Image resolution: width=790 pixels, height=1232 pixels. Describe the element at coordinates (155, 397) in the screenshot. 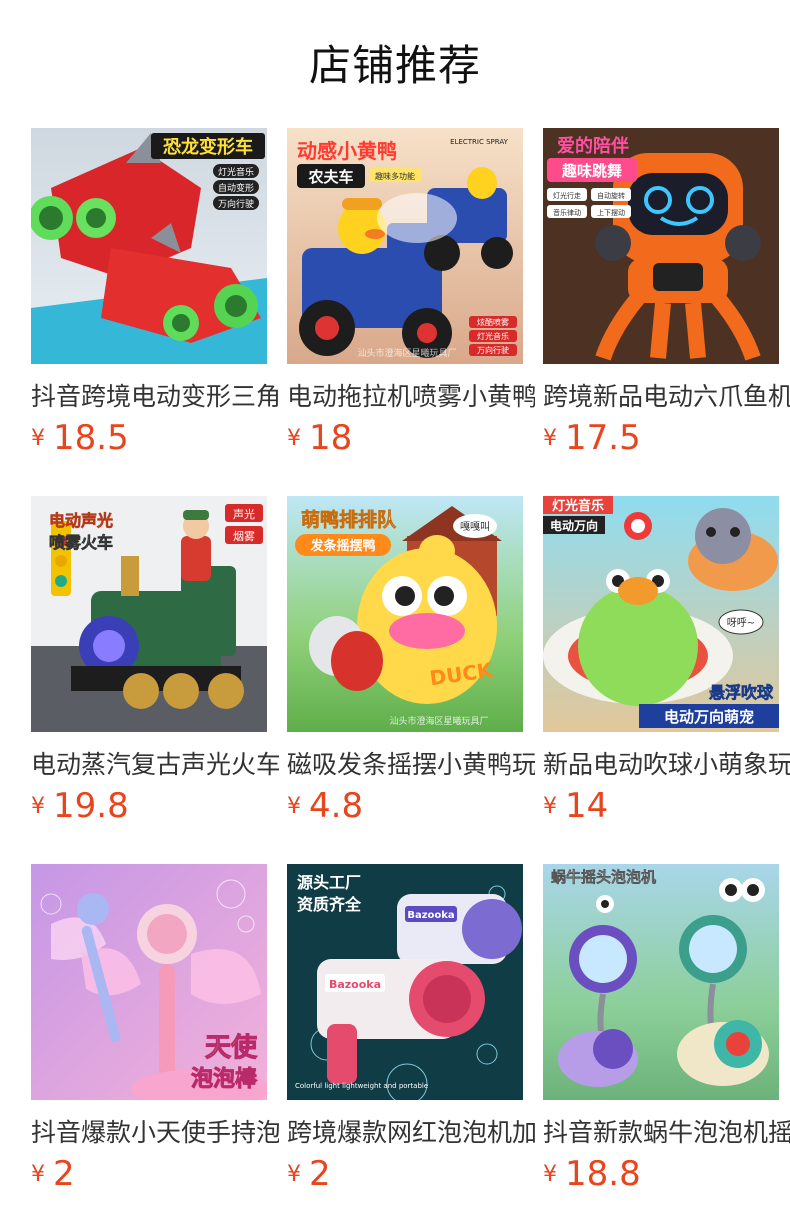

I see `product-name: 抖音跨境电动变形三角龙` at that location.